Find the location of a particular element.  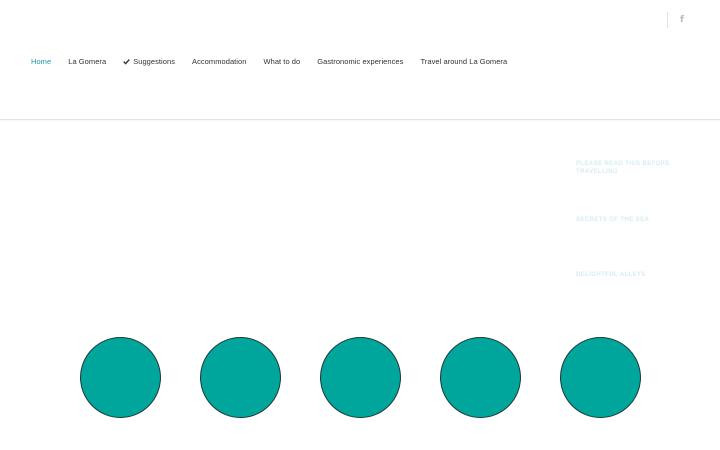

nav-item-label: Home is located at coordinates (41, 61).